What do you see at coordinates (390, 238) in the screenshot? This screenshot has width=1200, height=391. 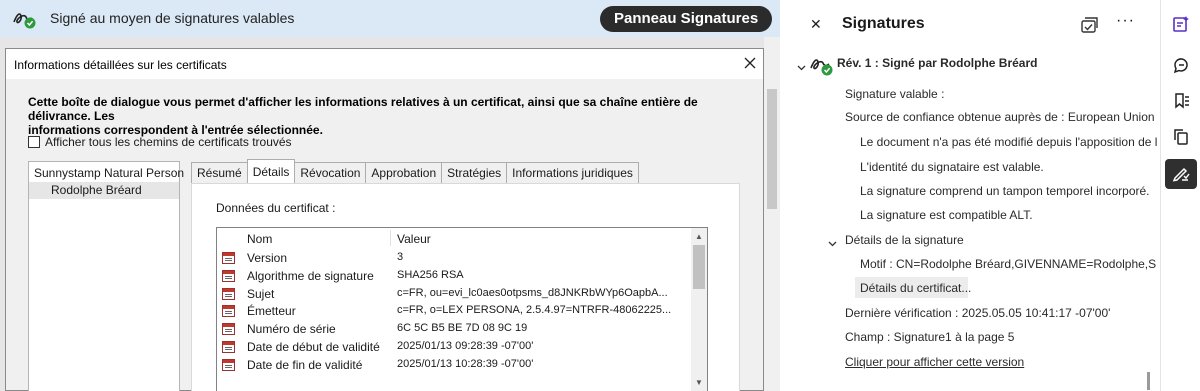 I see `column-divider` at bounding box center [390, 238].